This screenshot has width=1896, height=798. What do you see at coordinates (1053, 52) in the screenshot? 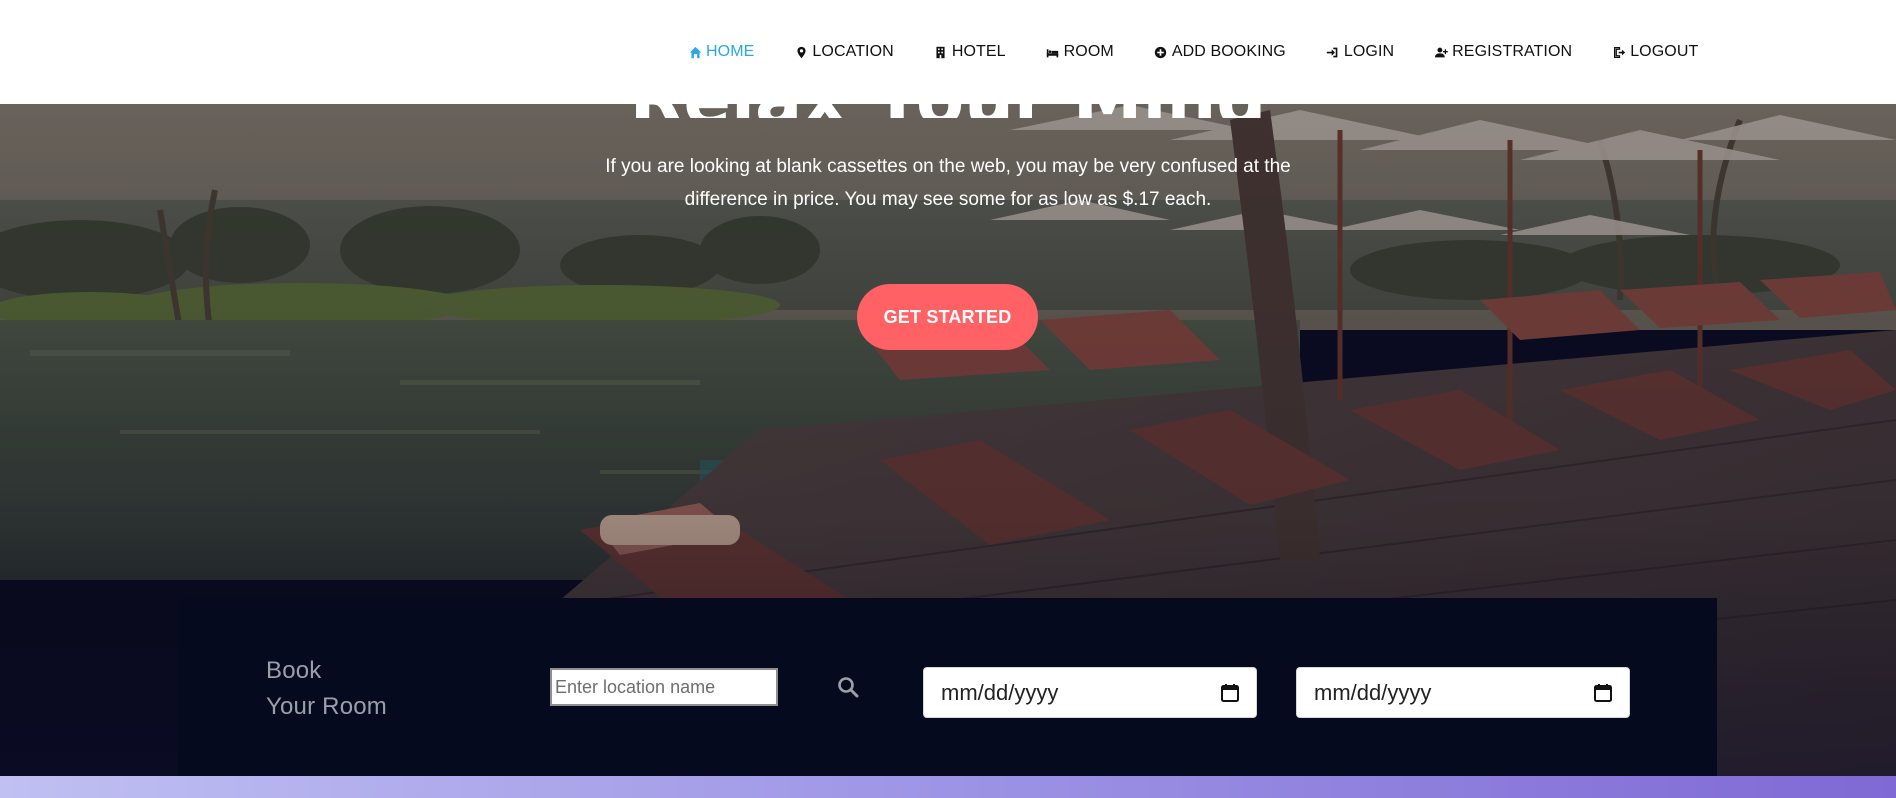
I see `bed-icon` at bounding box center [1053, 52].